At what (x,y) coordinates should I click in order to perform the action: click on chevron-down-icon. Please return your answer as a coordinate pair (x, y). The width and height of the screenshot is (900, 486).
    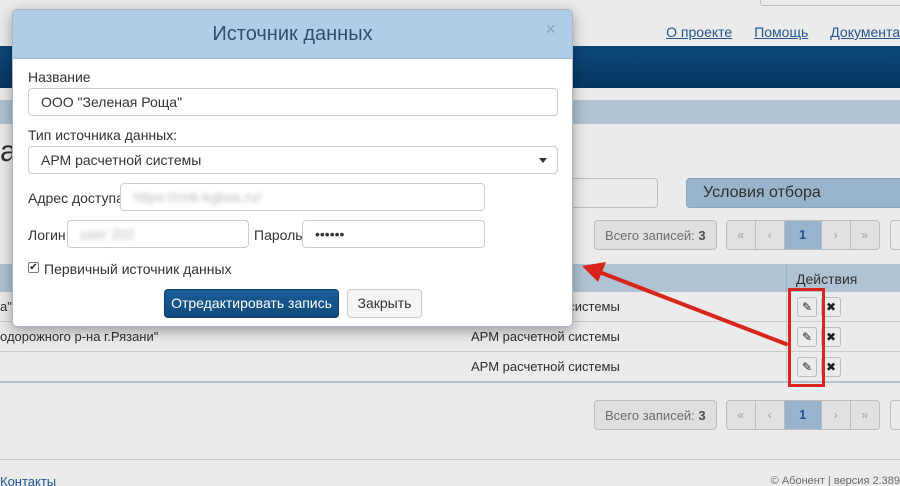
    Looking at the image, I should click on (543, 160).